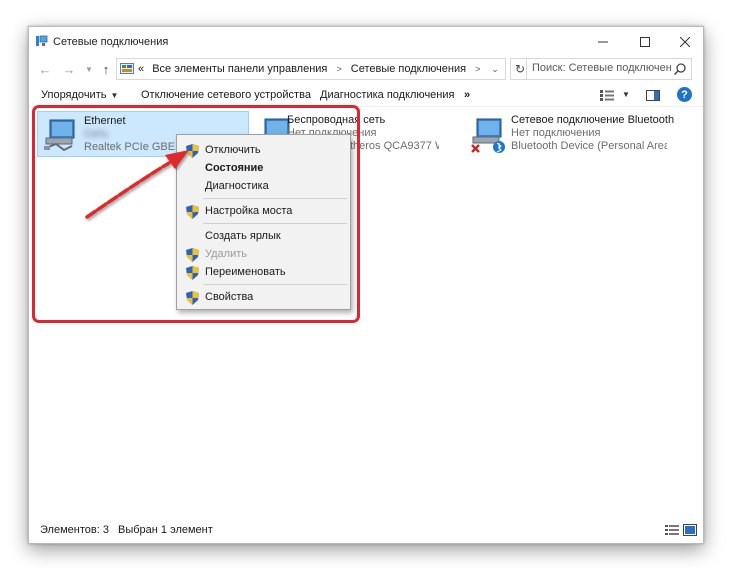 Image resolution: width=730 pixels, height=570 pixels. Describe the element at coordinates (602, 68) in the screenshot. I see `search-input` at that location.